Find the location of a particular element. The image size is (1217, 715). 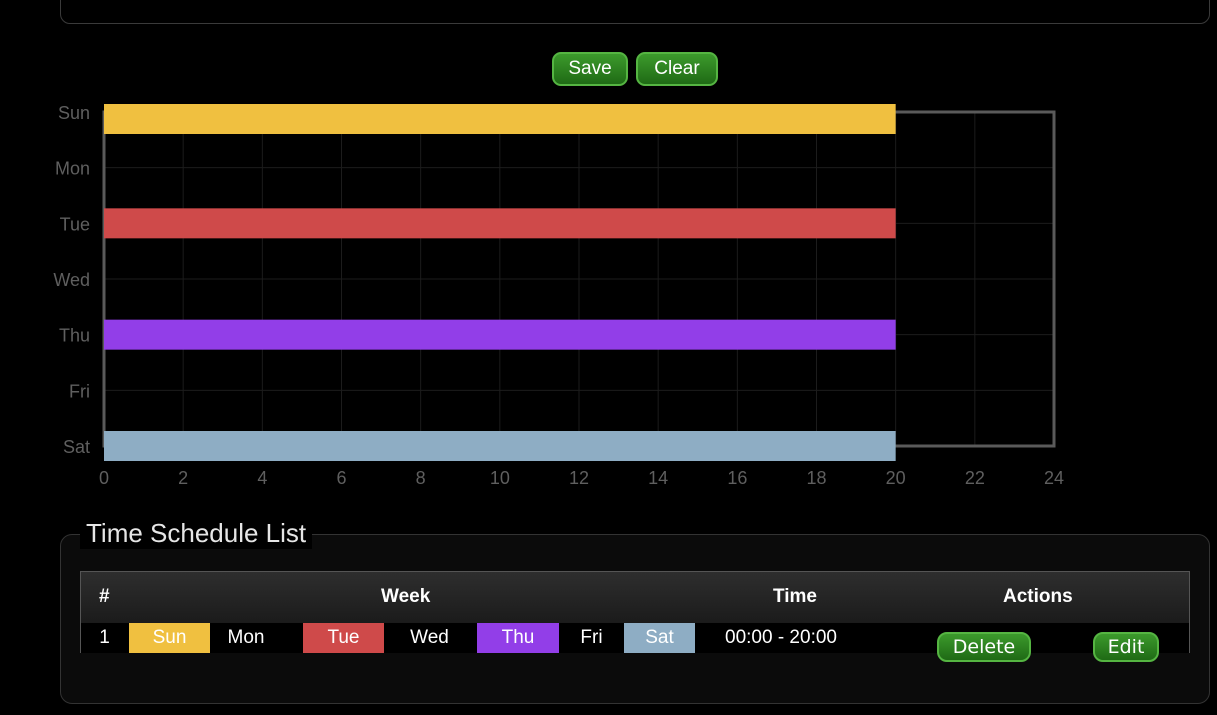

row-index: 1 is located at coordinates (104, 637).